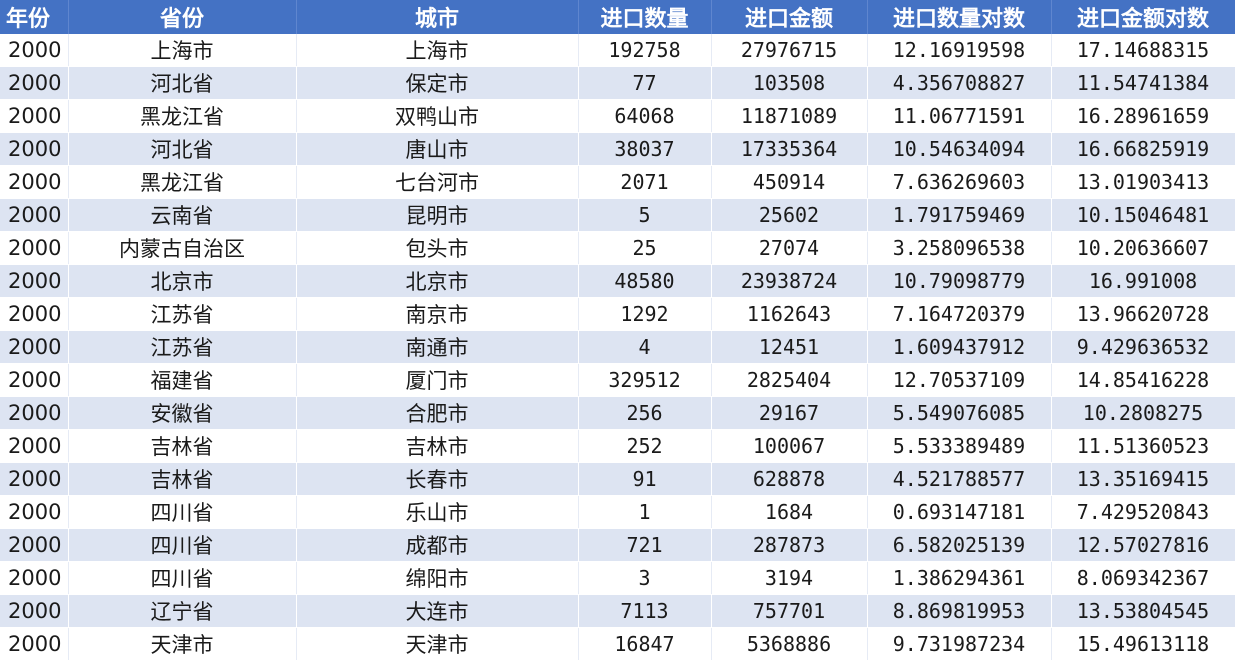 This screenshot has width=1235, height=661. I want to click on cell-log-import-amount: 10.2808275, so click(1143, 413).